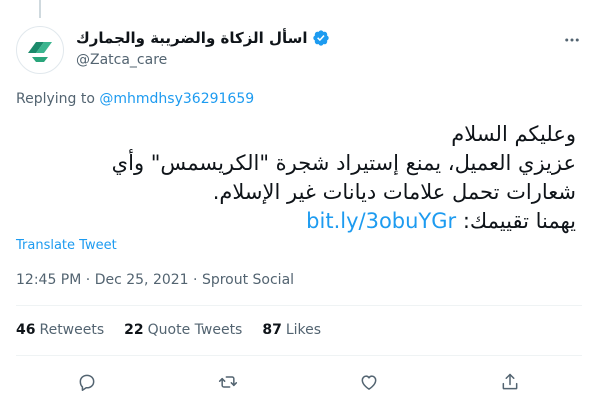  What do you see at coordinates (72, 330) in the screenshot?
I see `retweets-label: Retweets` at bounding box center [72, 330].